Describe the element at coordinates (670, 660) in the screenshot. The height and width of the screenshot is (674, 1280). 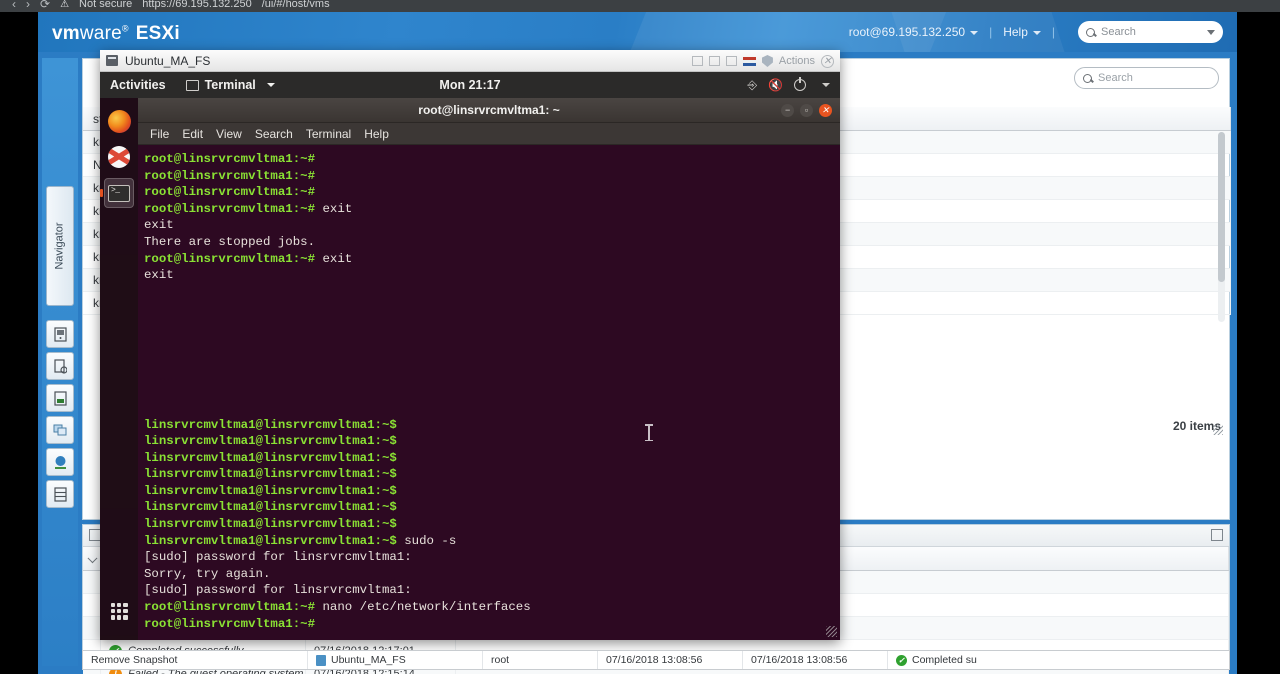
I see `status-queued: 07/16/2018 13:08:56` at that location.